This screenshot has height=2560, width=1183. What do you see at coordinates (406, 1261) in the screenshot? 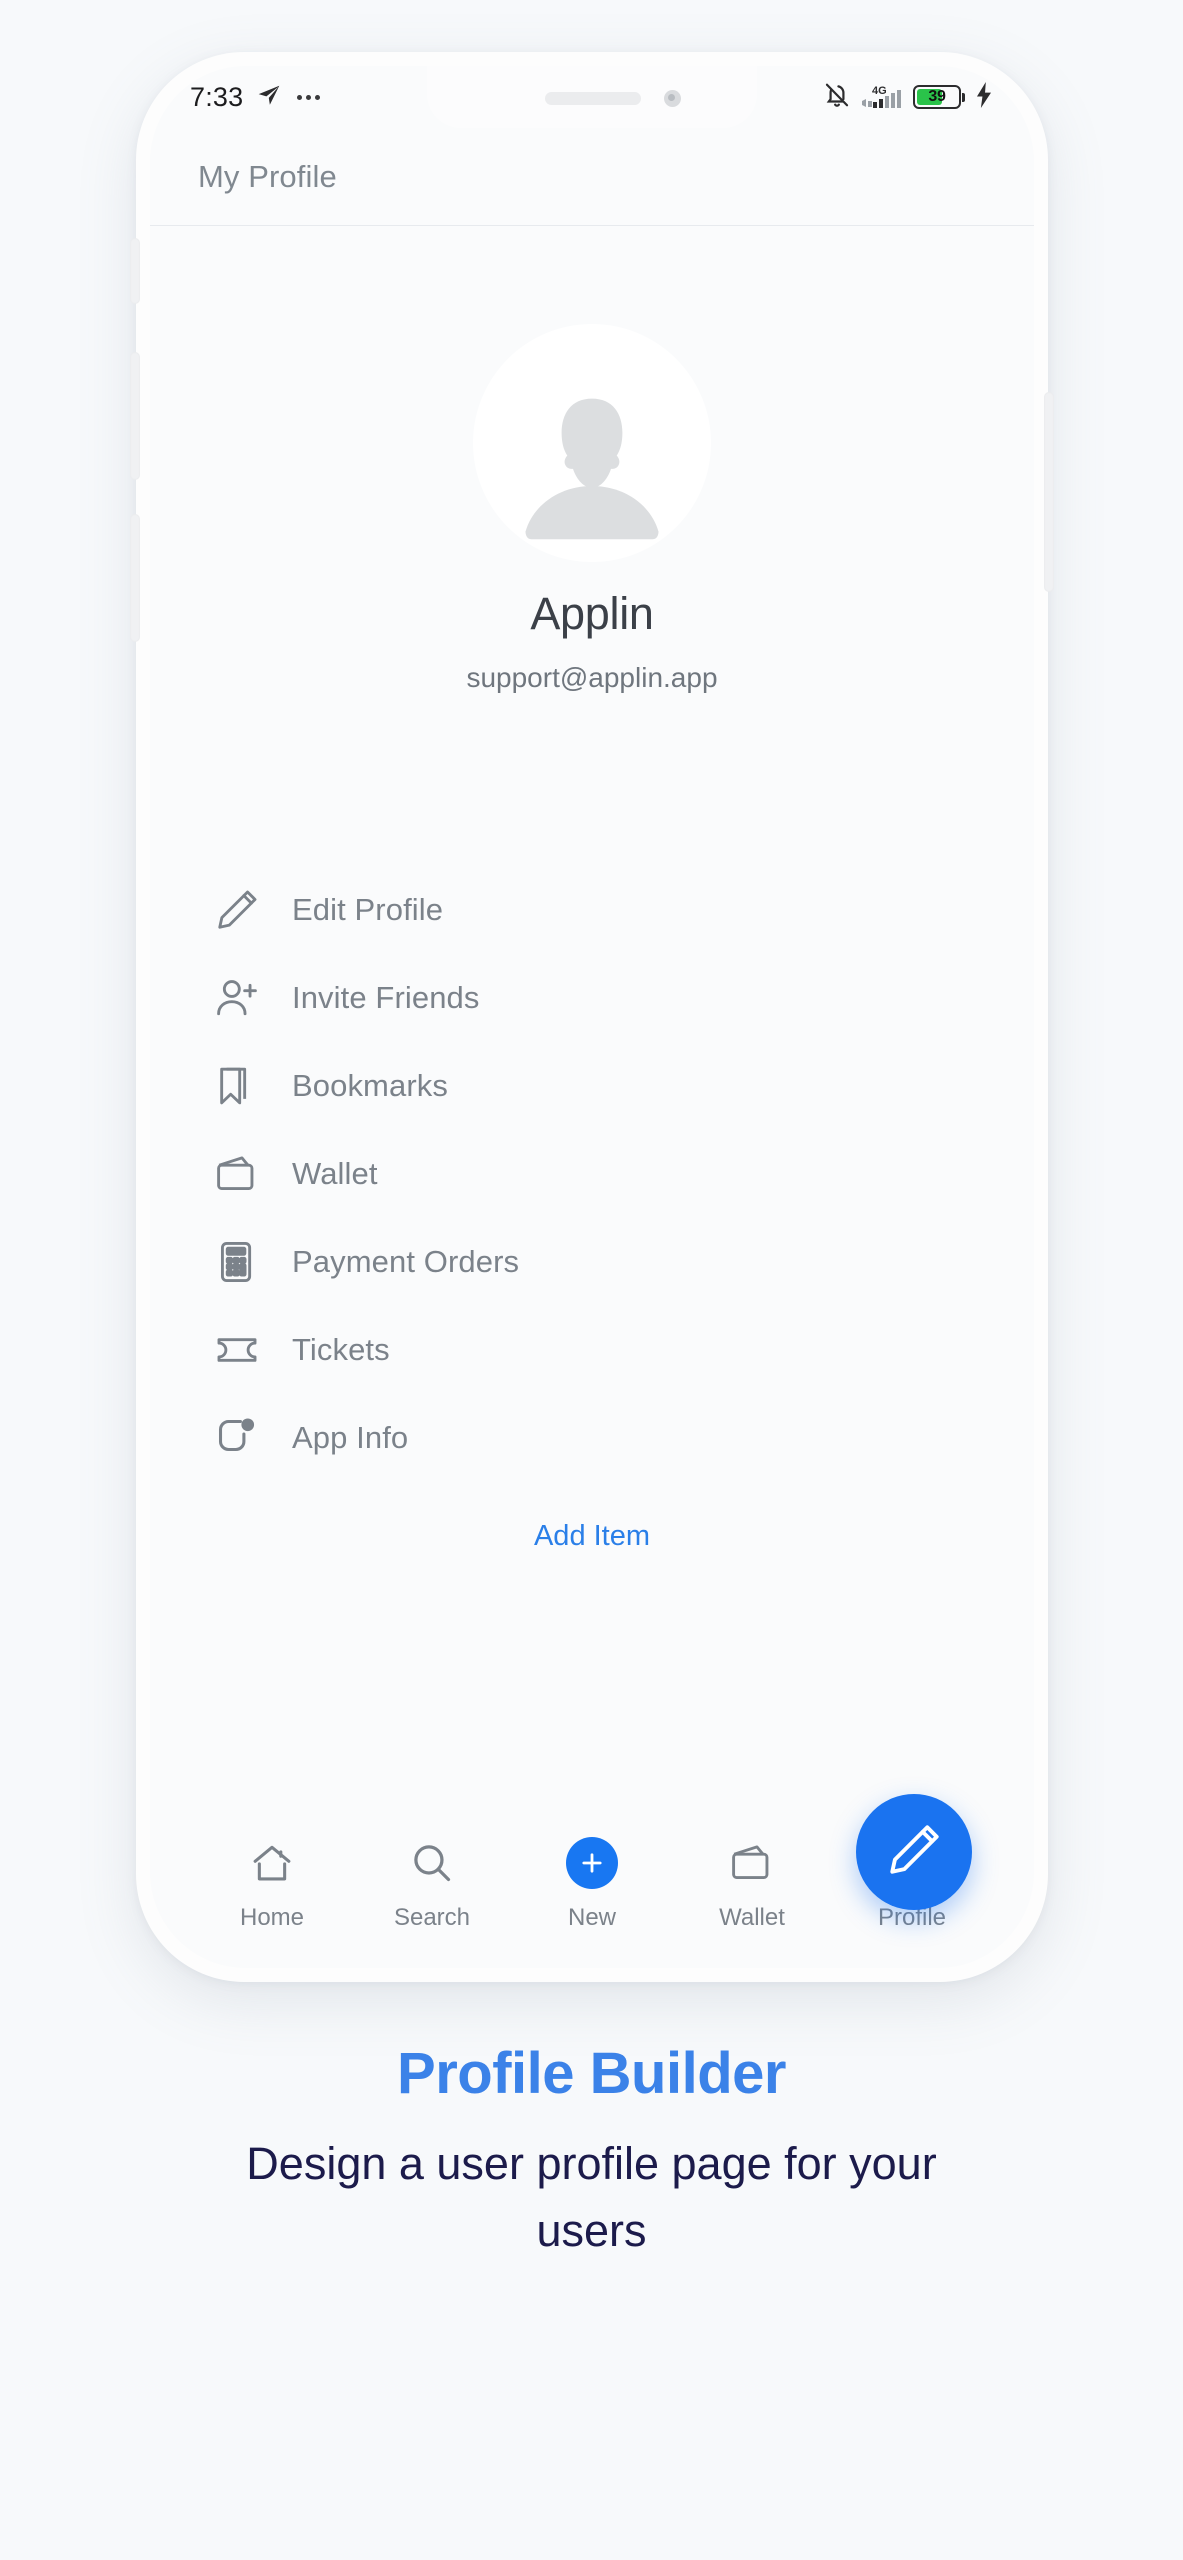
I see `menu-item-label: Payment Orders` at bounding box center [406, 1261].